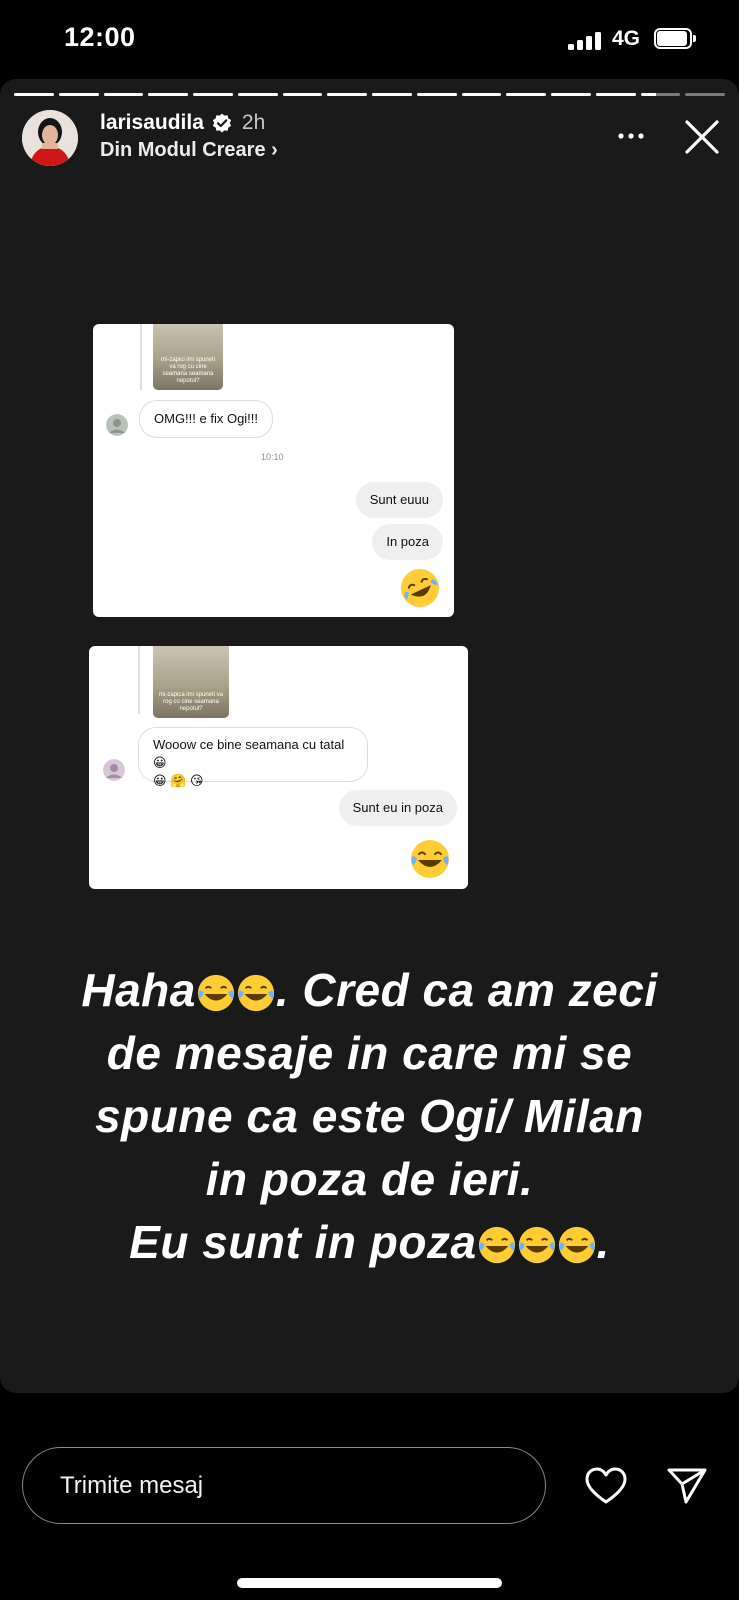 This screenshot has height=1600, width=739. I want to click on like-heart-icon, so click(606, 1486).